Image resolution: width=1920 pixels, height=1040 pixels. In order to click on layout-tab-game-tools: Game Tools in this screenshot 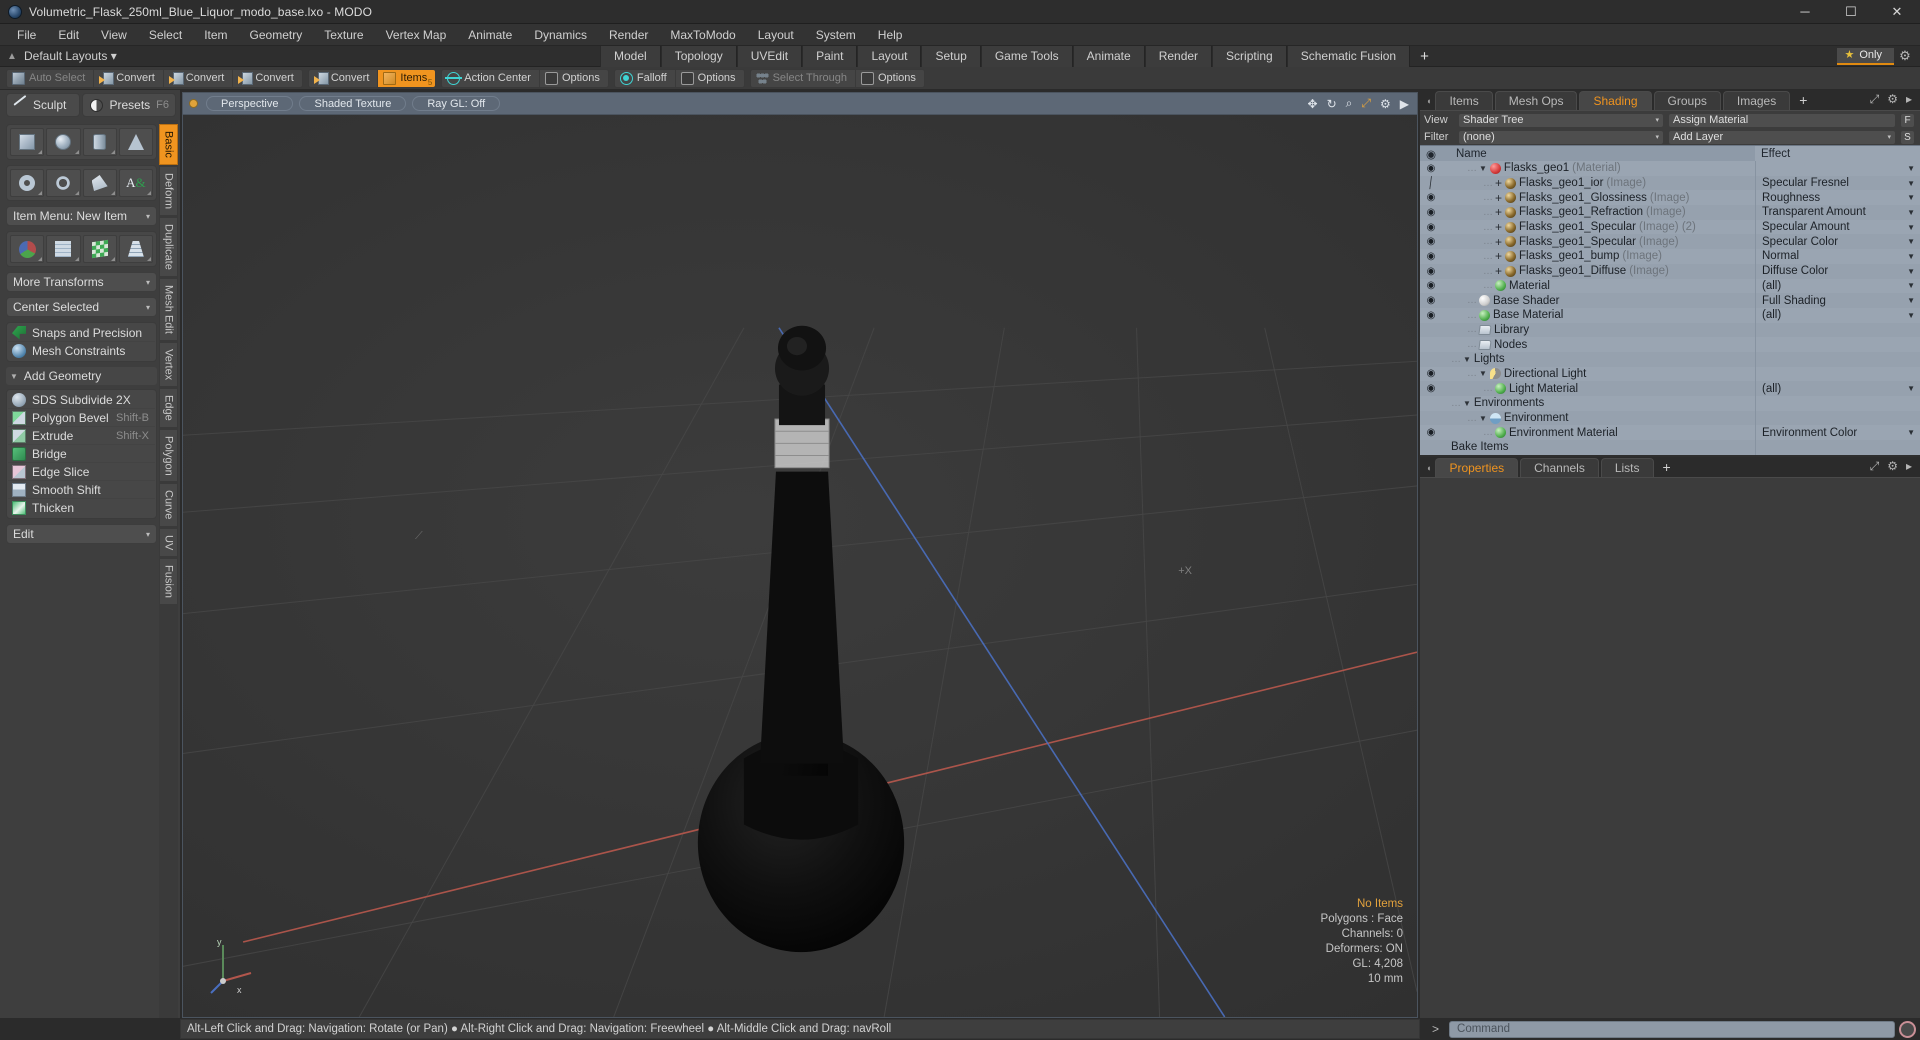, I will do `click(1026, 56)`.